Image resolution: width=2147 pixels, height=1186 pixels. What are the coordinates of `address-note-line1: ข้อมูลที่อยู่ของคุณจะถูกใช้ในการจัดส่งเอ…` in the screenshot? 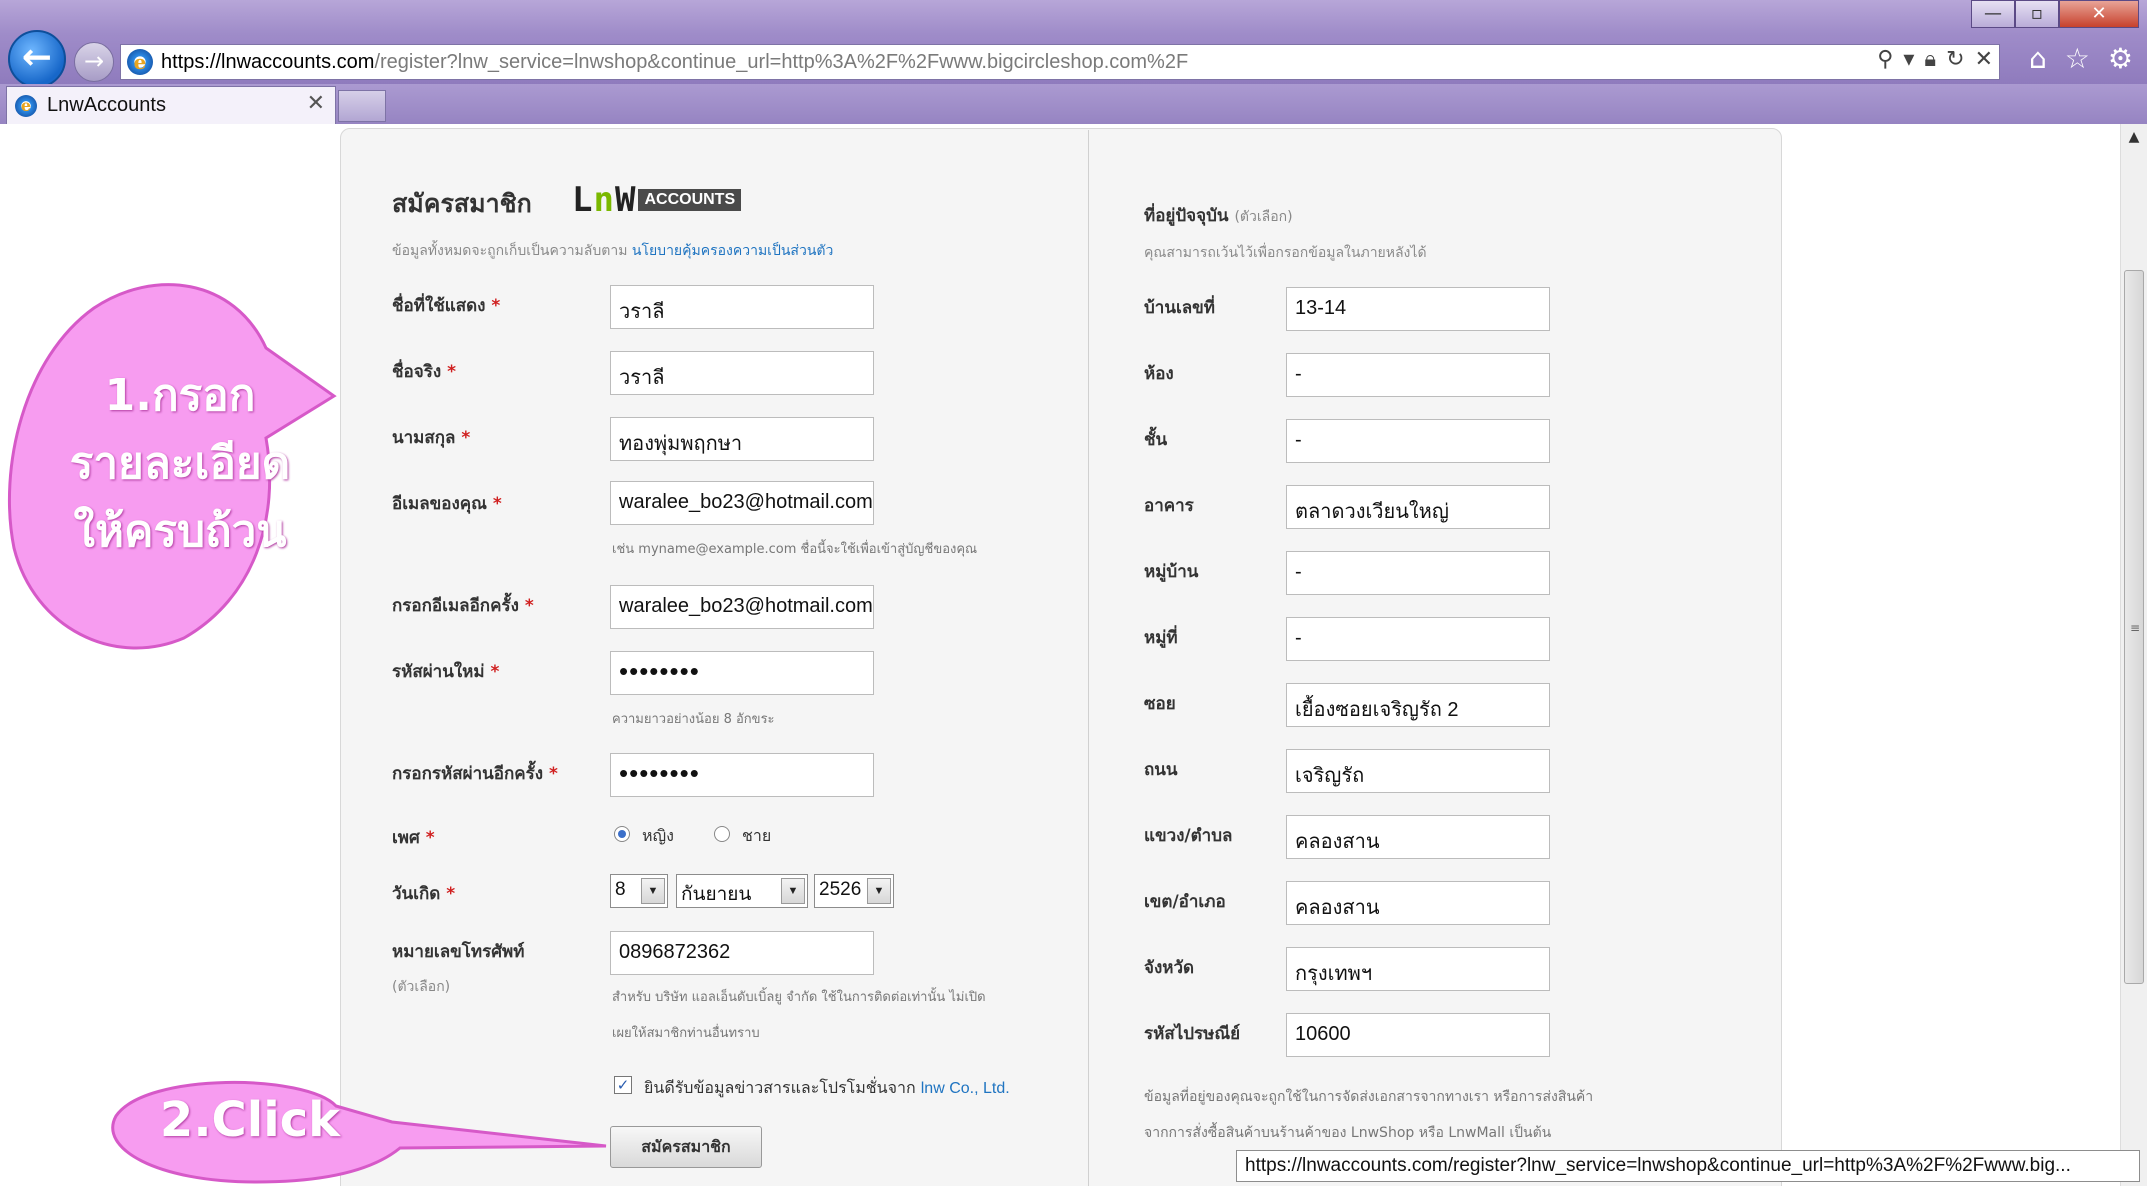 It's located at (1369, 1097).